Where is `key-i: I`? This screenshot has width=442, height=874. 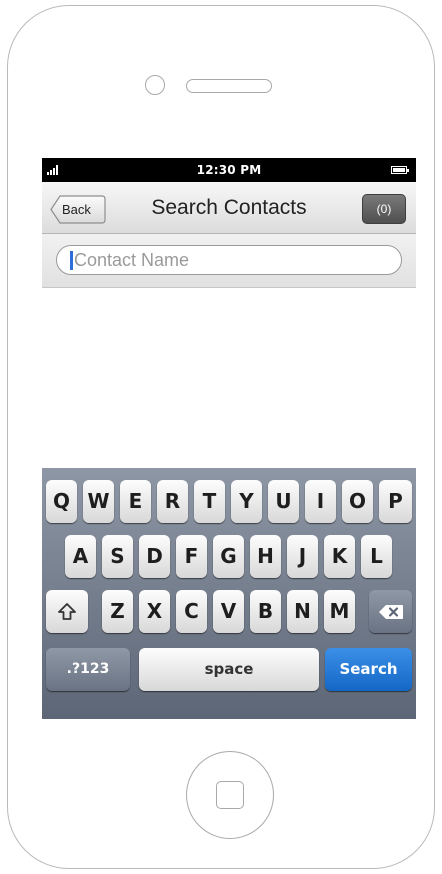 key-i: I is located at coordinates (320, 501).